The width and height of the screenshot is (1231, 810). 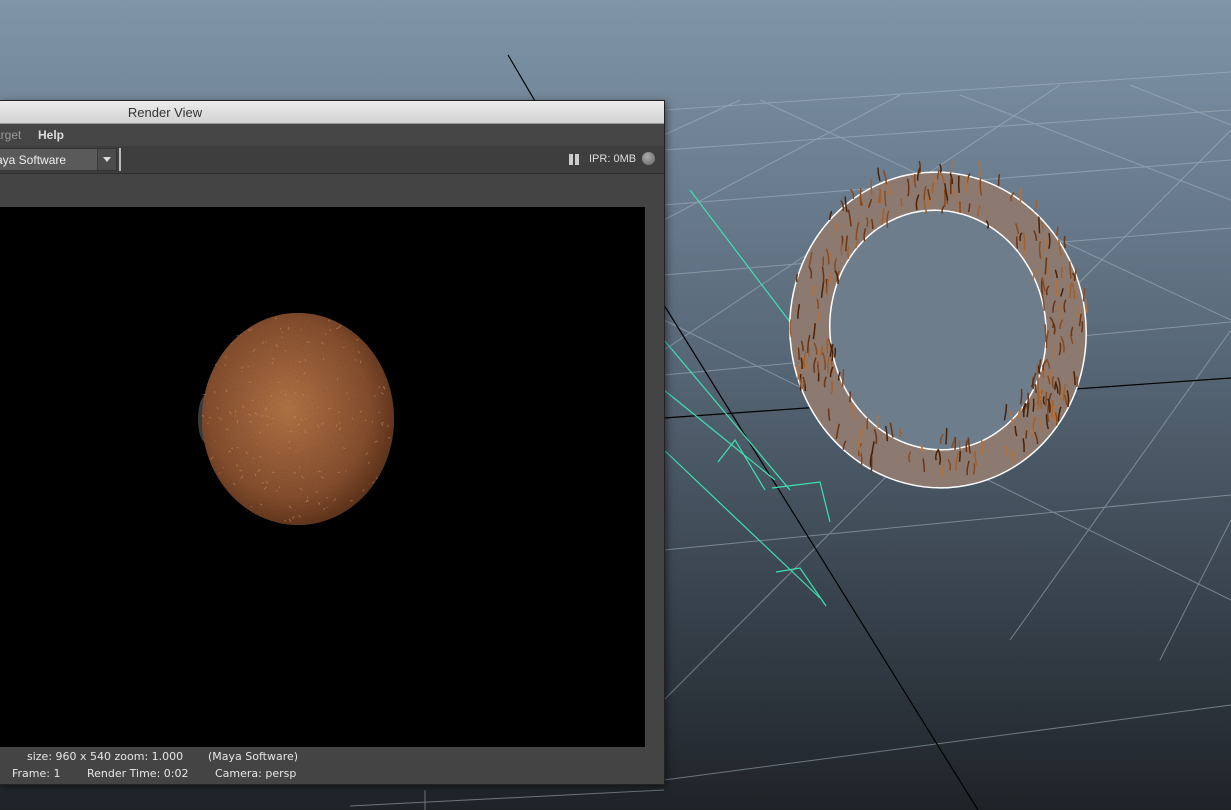 What do you see at coordinates (332, 135) in the screenshot?
I see `menu-bar: arget Help` at bounding box center [332, 135].